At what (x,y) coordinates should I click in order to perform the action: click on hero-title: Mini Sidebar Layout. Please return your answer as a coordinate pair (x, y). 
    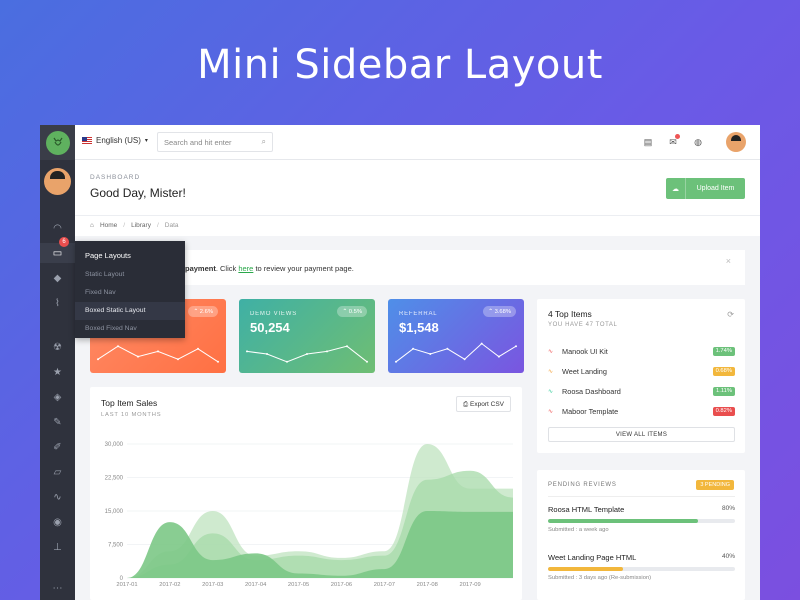
    Looking at the image, I should click on (400, 65).